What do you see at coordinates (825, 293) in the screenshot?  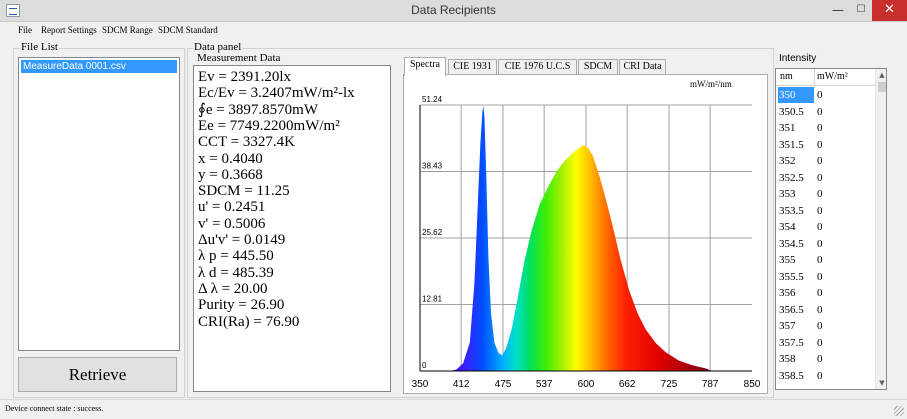 I see `table-row: 356 0` at bounding box center [825, 293].